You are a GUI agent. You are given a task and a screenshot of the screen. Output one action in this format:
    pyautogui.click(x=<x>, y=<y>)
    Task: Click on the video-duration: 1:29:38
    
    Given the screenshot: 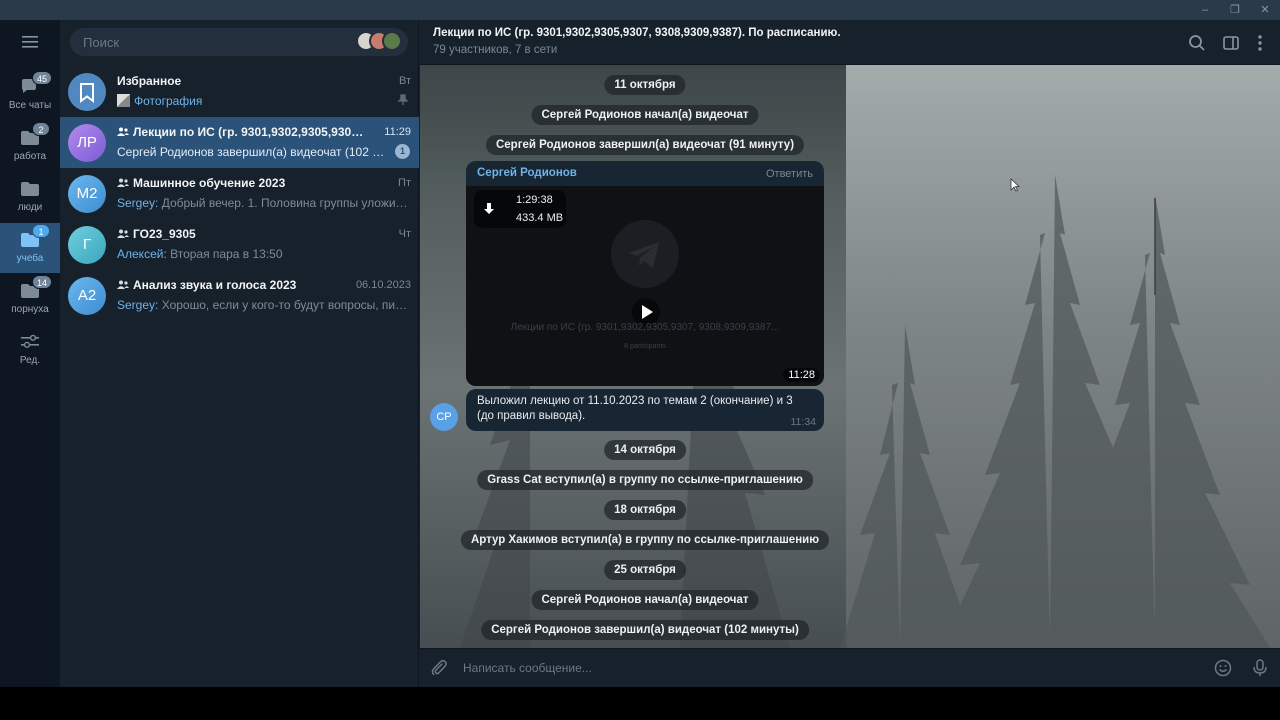 What is the action you would take?
    pyautogui.click(x=534, y=200)
    